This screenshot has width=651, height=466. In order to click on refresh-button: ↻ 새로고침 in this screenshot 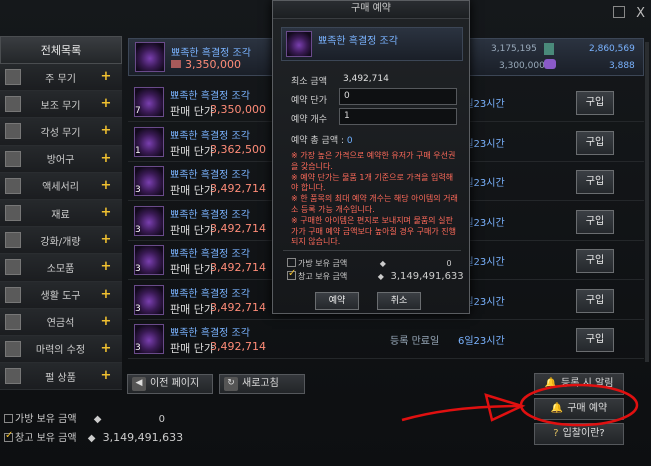, I will do `click(262, 384)`.